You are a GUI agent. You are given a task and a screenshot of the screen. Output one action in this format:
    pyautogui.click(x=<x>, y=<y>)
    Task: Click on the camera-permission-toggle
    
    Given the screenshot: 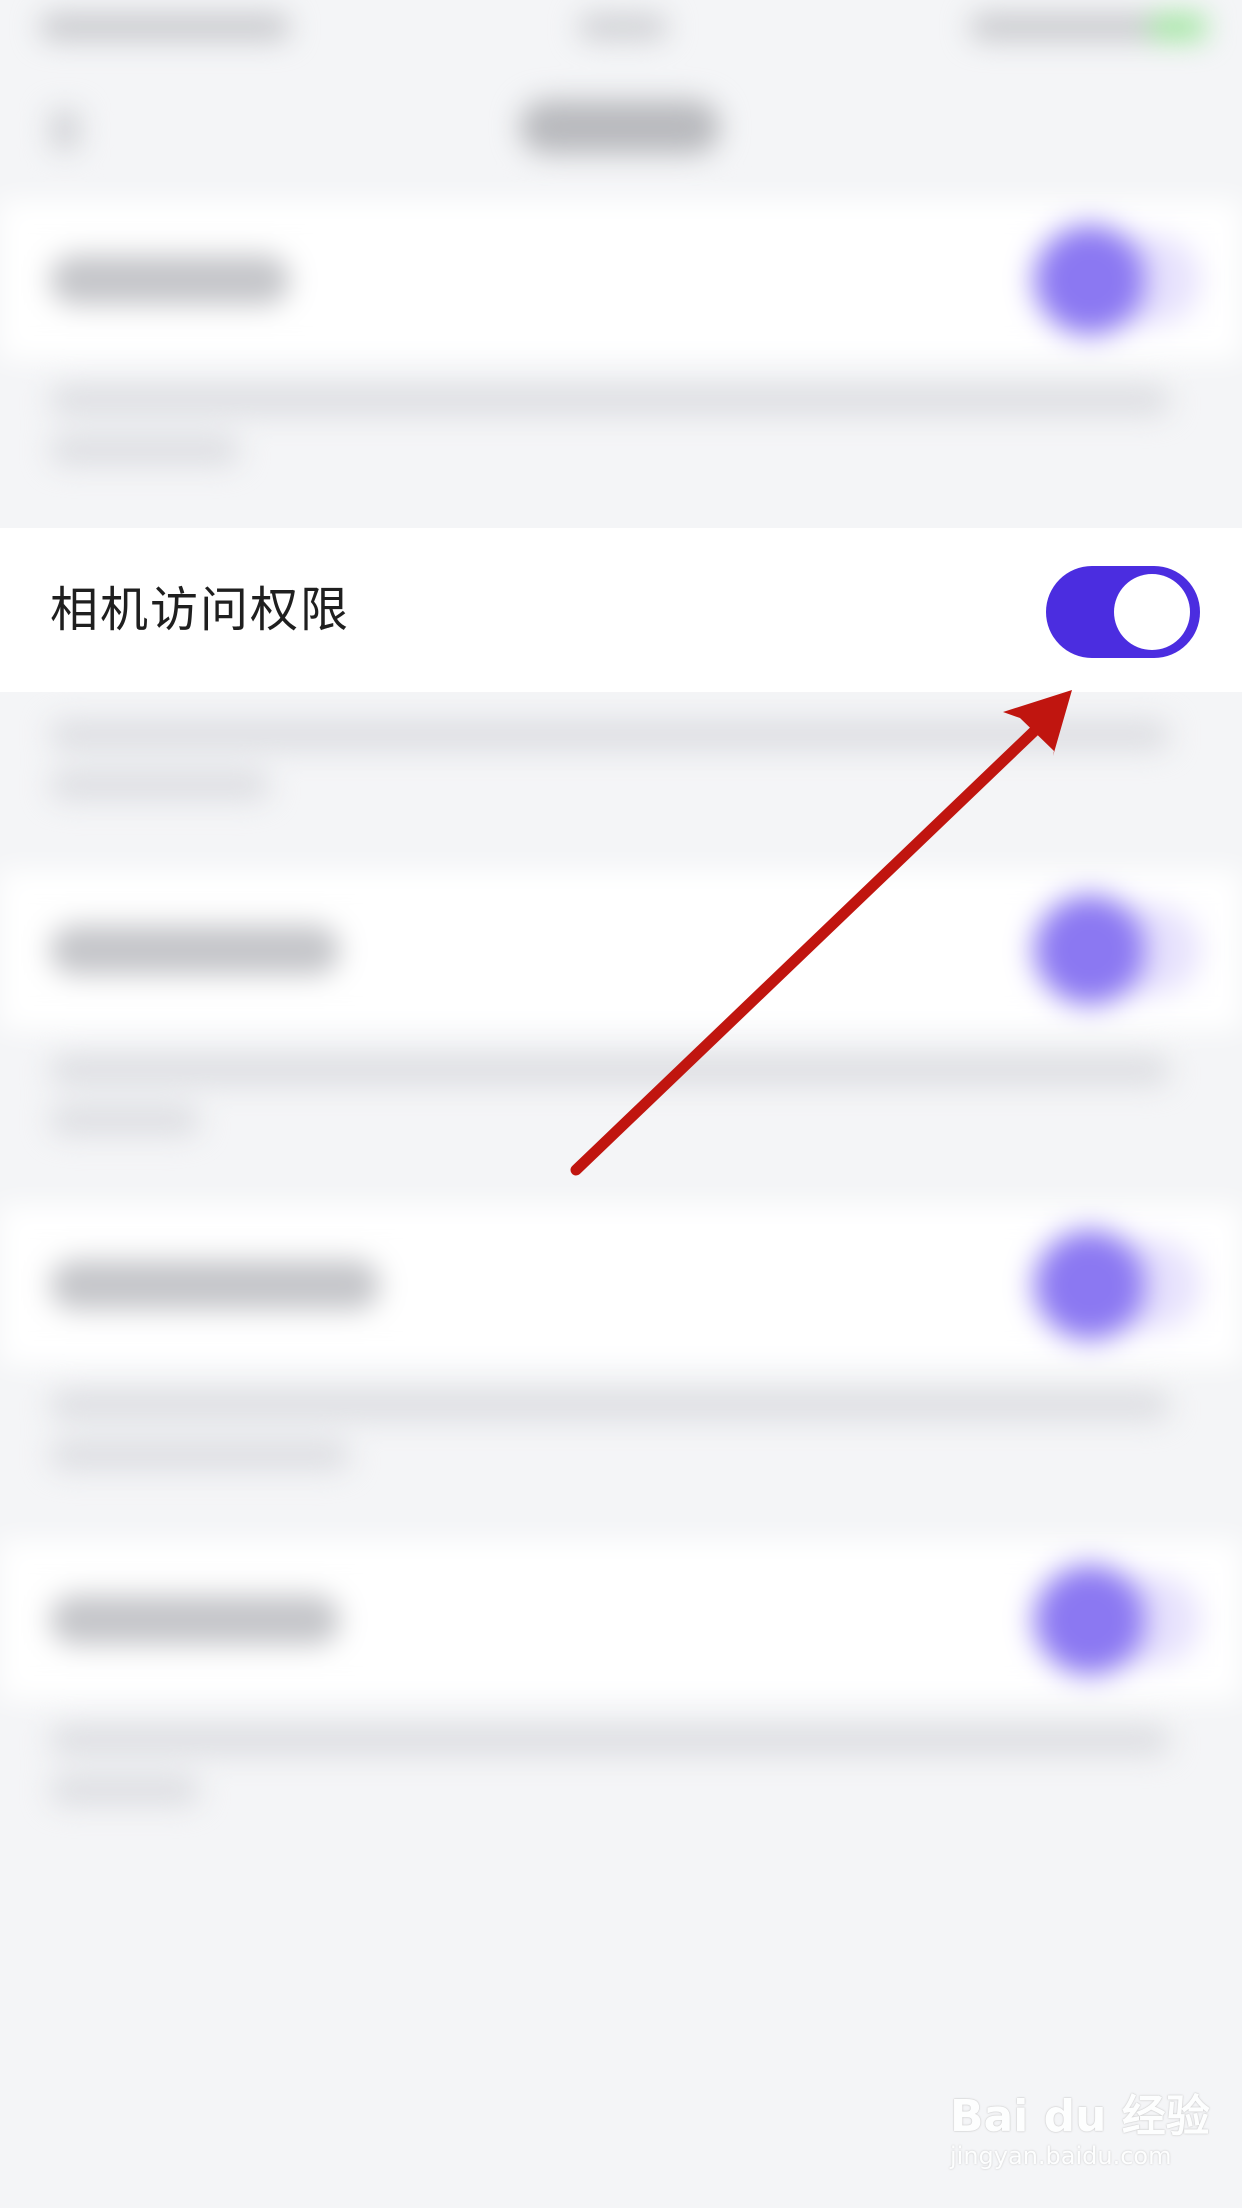 What is the action you would take?
    pyautogui.click(x=1123, y=612)
    